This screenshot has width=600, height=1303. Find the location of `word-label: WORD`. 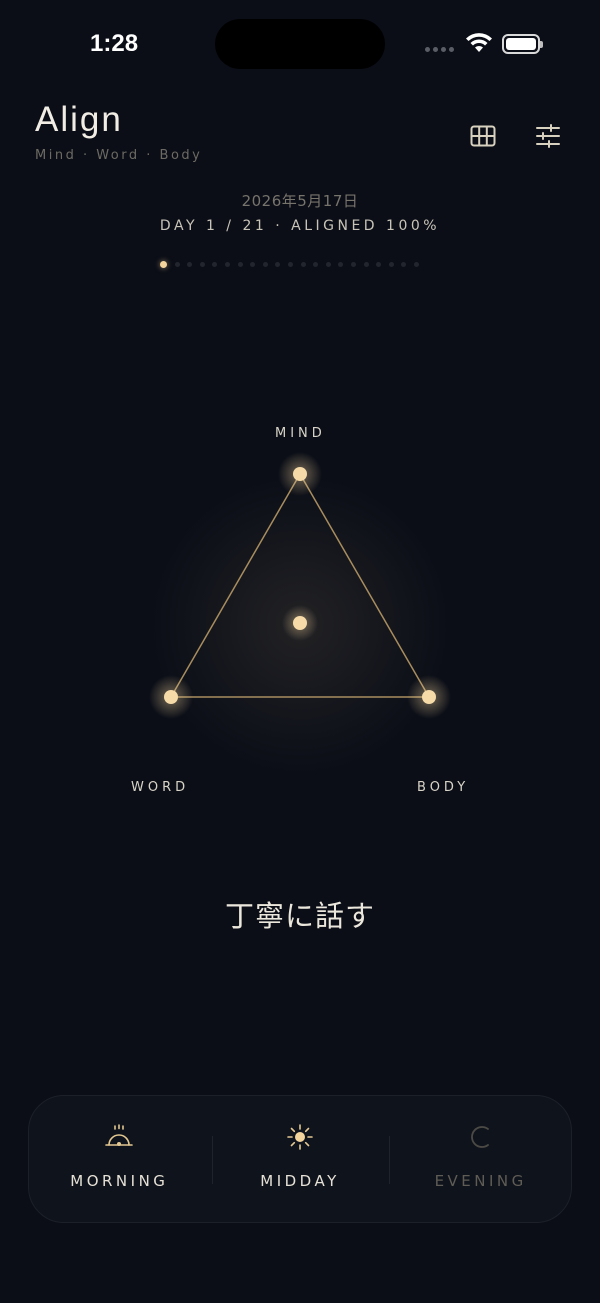

word-label: WORD is located at coordinates (160, 787).